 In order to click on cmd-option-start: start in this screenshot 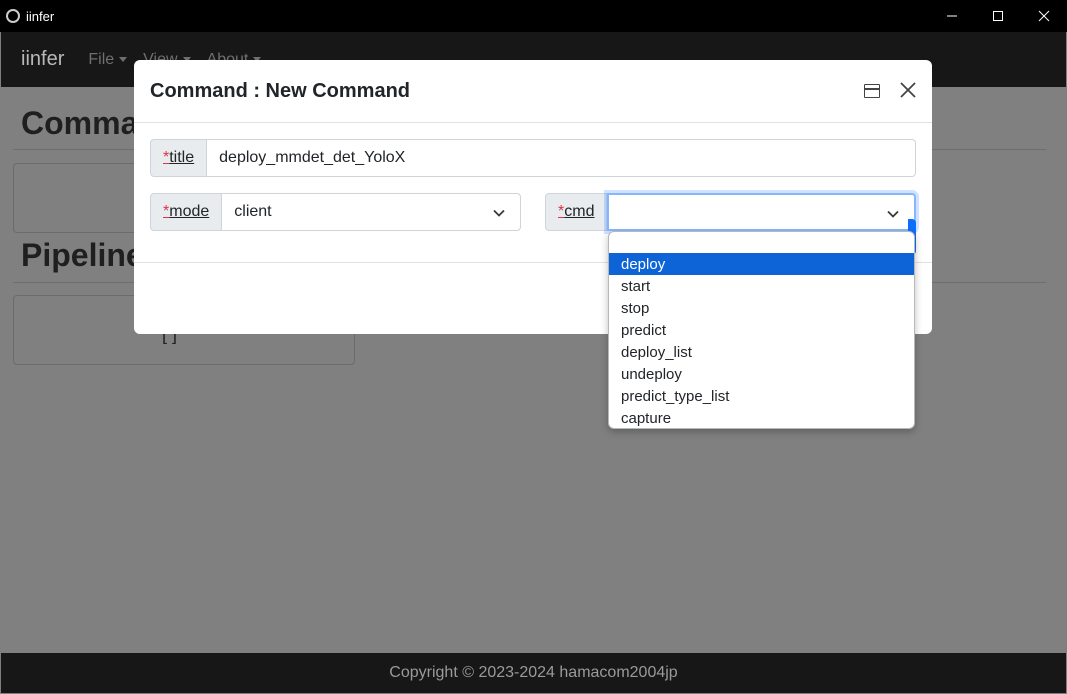, I will do `click(761, 286)`.